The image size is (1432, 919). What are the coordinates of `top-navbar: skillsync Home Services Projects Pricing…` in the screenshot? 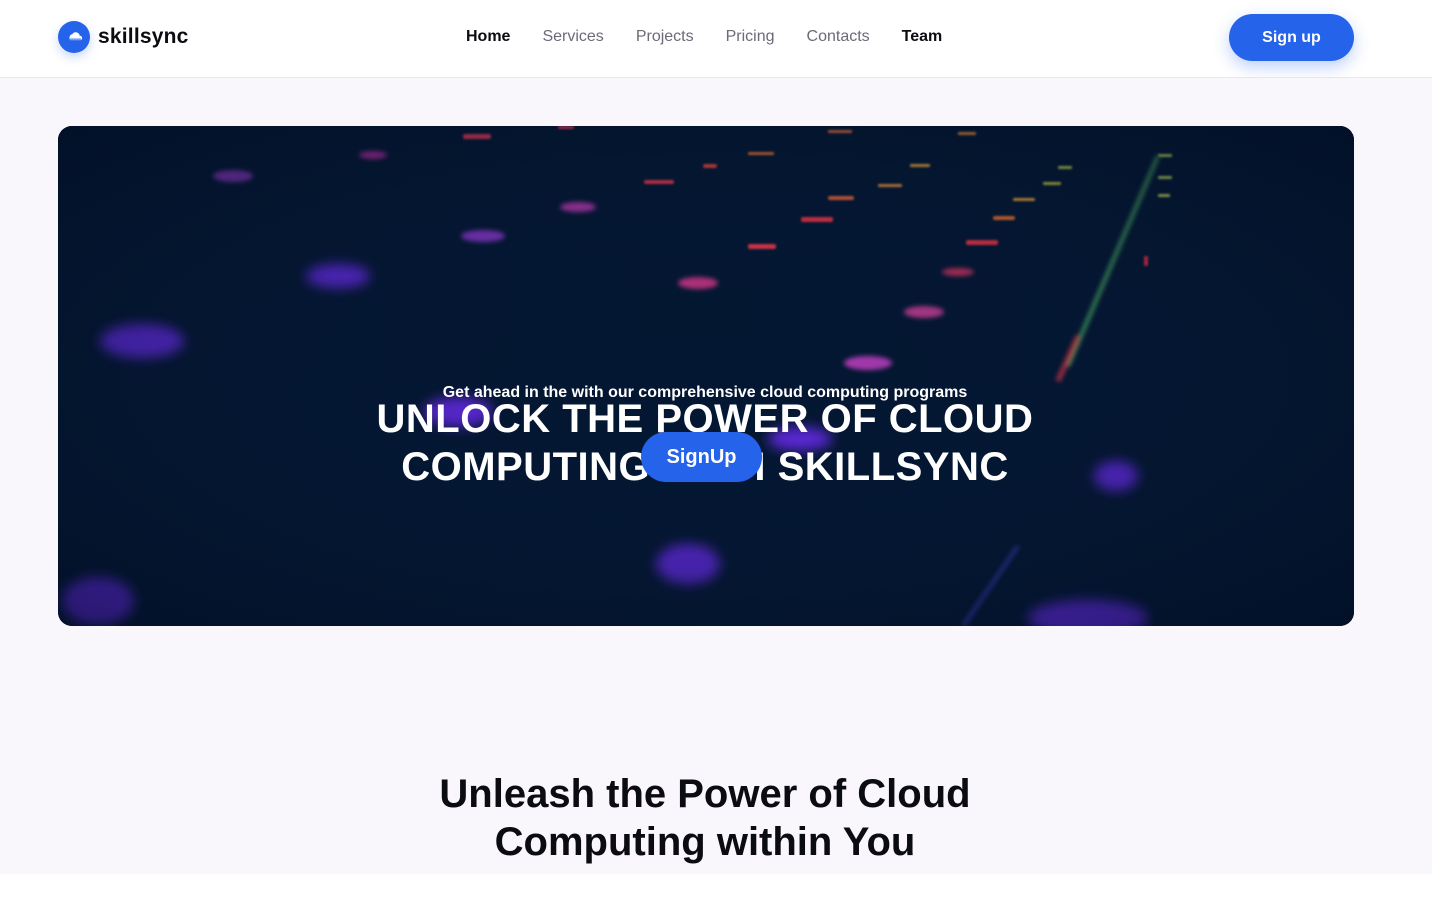 It's located at (716, 39).